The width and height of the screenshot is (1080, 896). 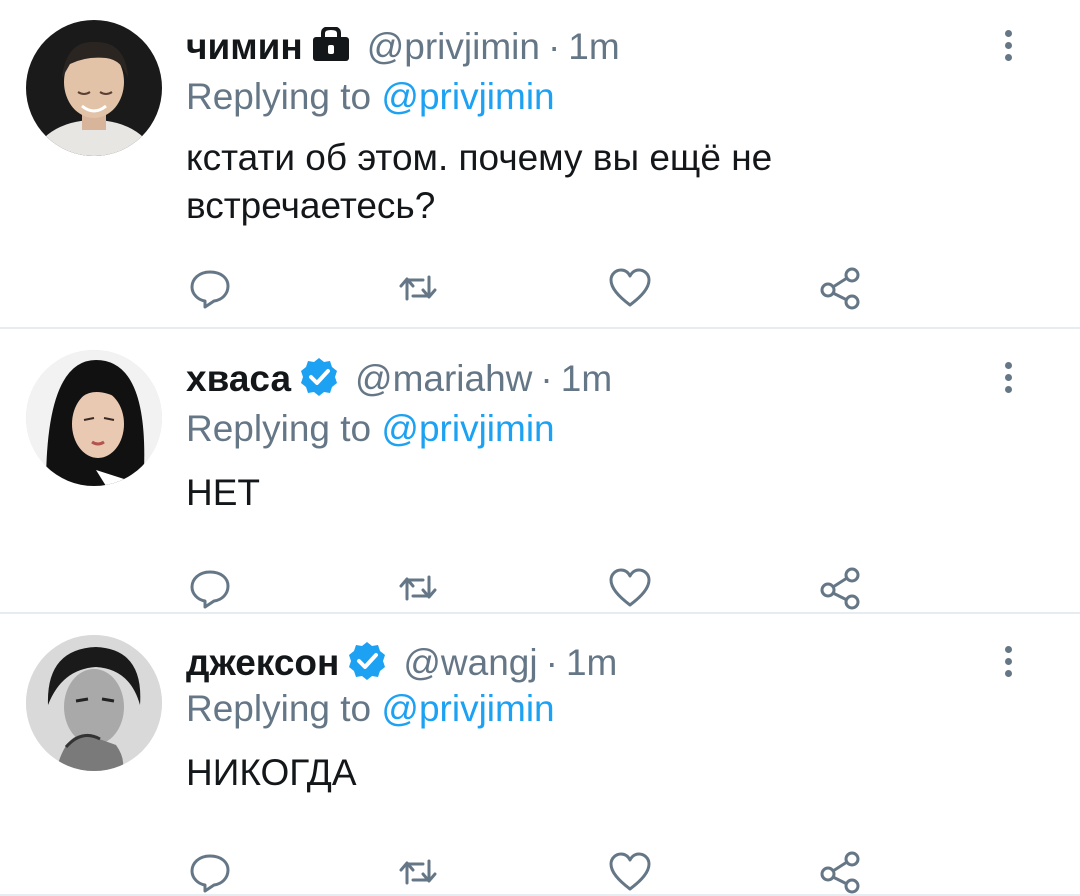 What do you see at coordinates (262, 663) in the screenshot?
I see `display-name: джексон` at bounding box center [262, 663].